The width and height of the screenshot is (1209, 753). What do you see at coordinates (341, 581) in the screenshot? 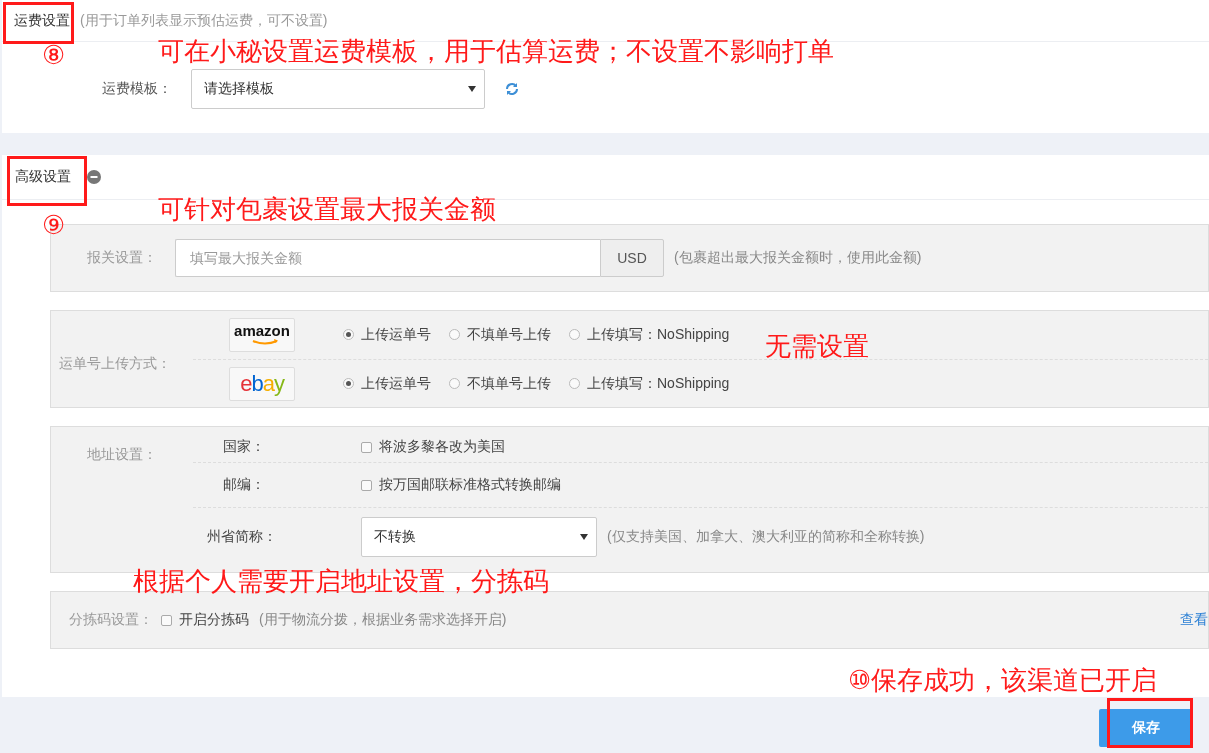
I see `annotation-text: 根据个人需要开启地址设置，分拣码` at bounding box center [341, 581].